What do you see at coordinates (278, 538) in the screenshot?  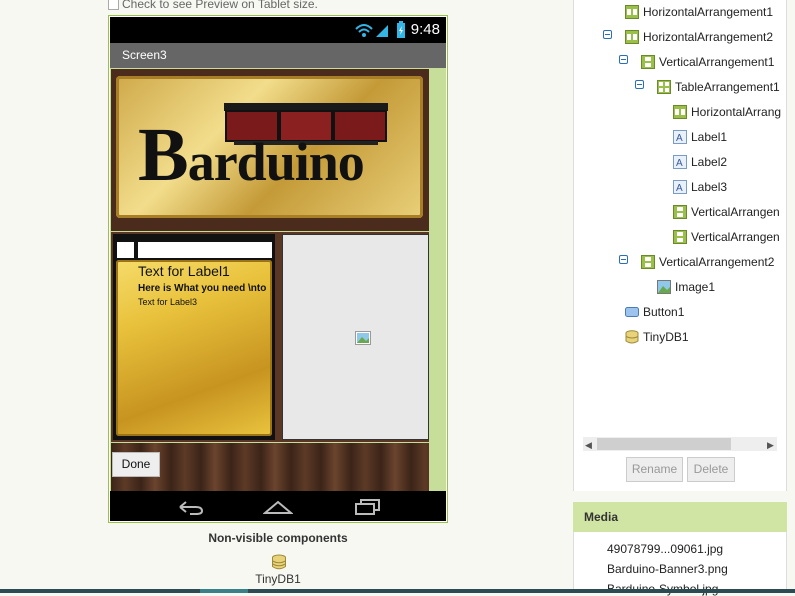 I see `nonvisible-components-title: Non-visible components` at bounding box center [278, 538].